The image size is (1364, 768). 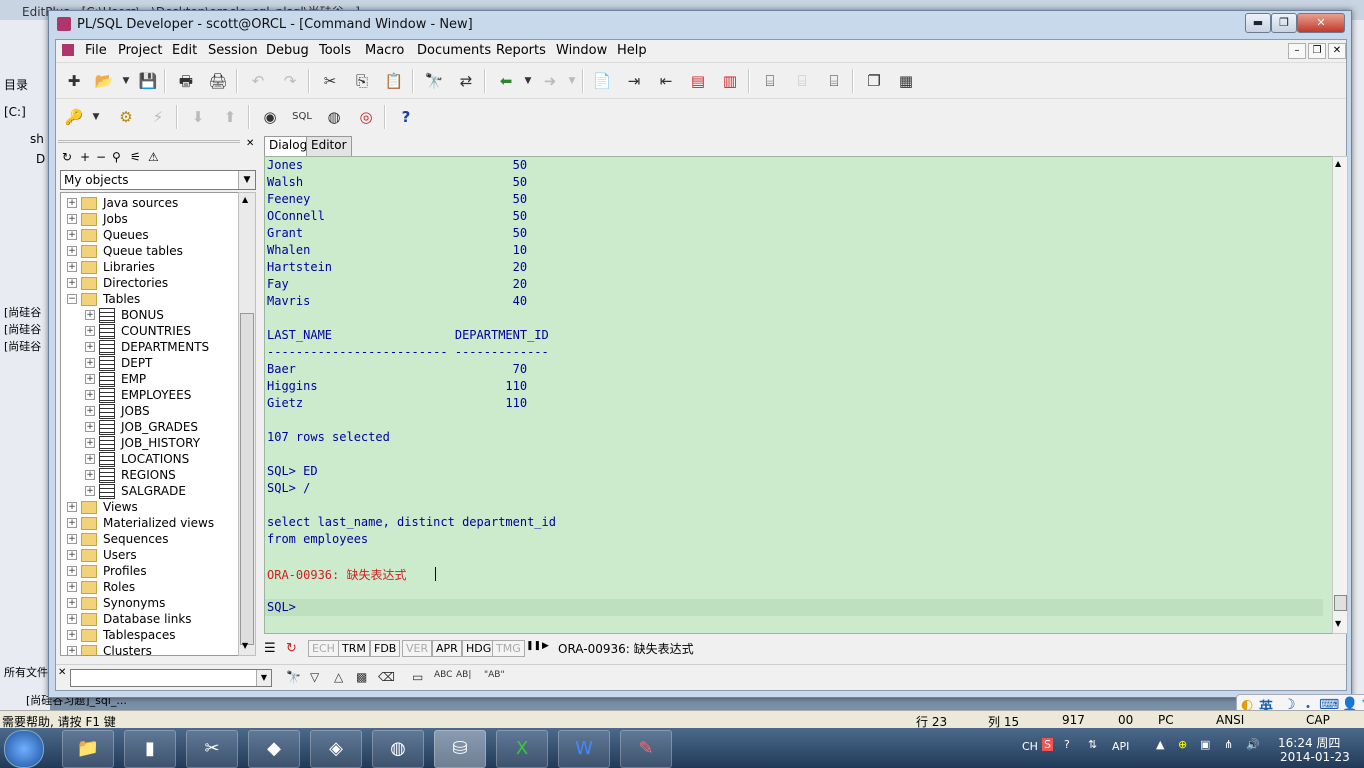 I want to click on api-indicator: API, so click(x=1120, y=746).